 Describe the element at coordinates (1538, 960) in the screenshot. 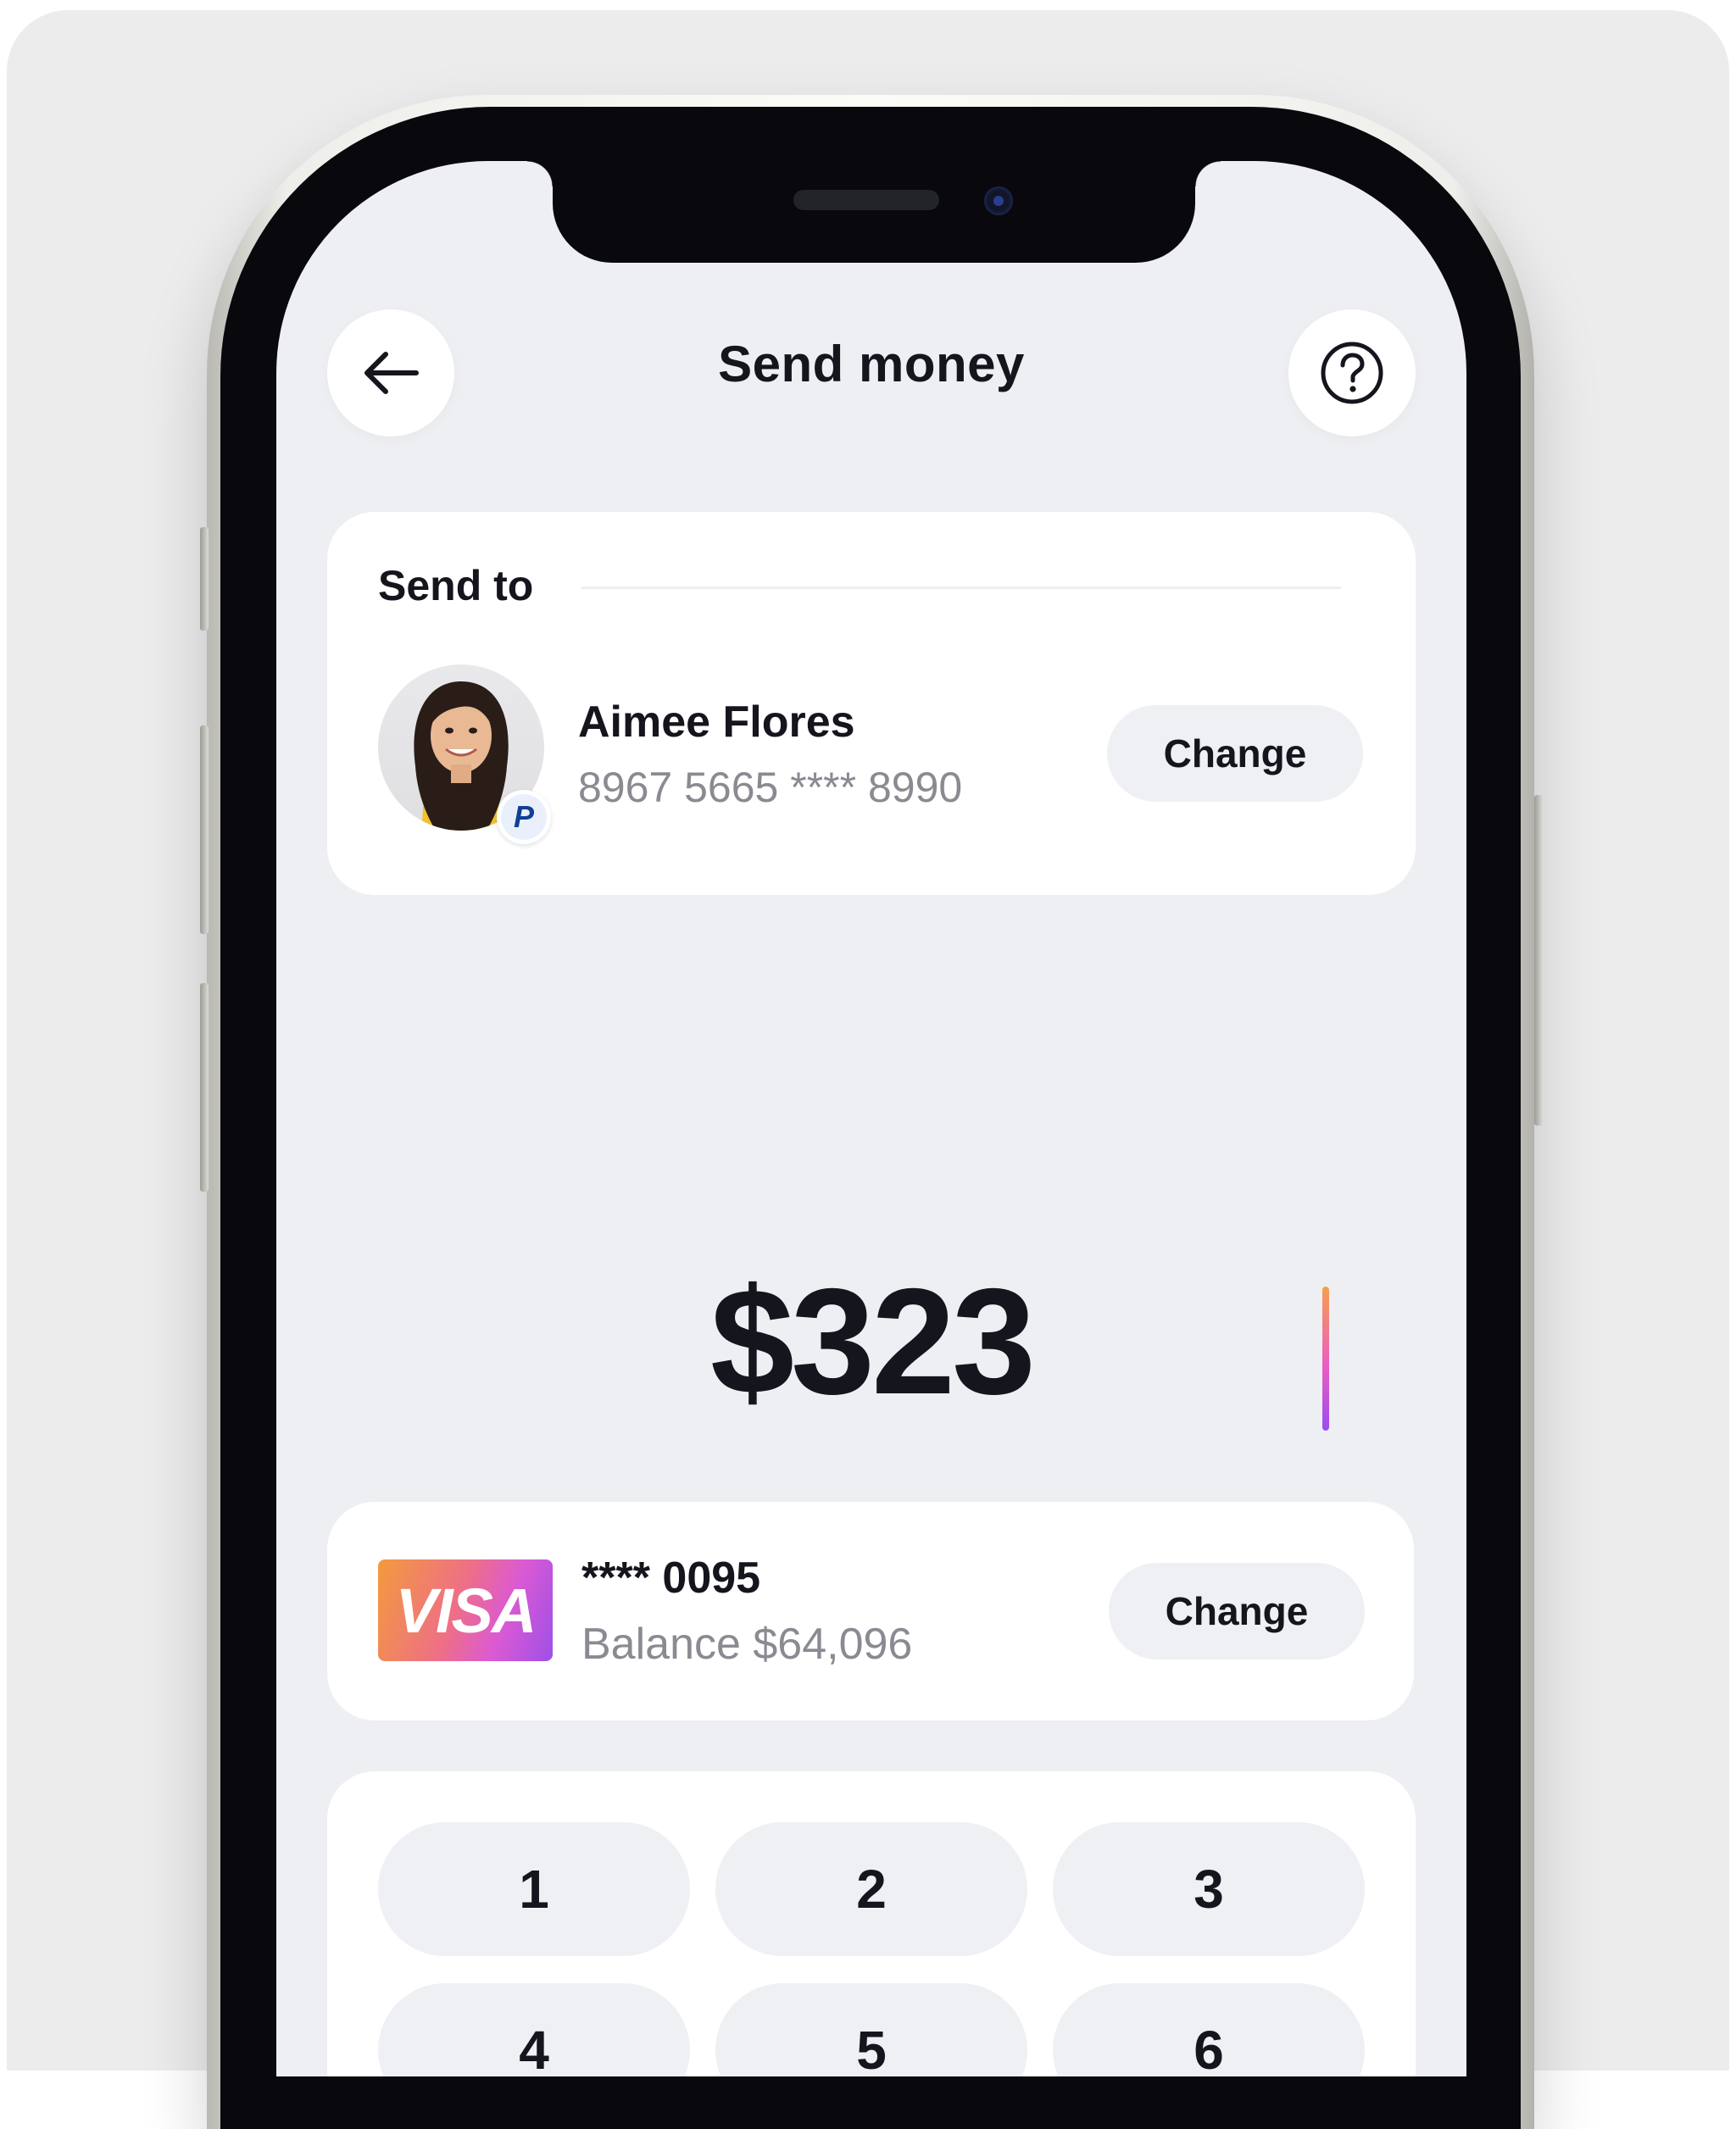

I see `power-button` at that location.